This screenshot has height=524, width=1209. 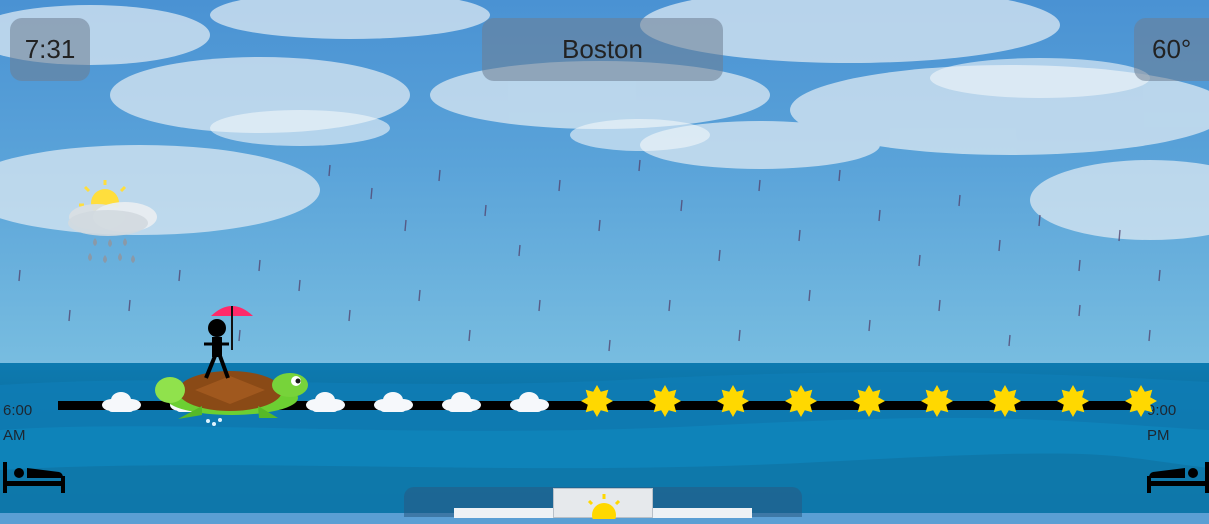 What do you see at coordinates (50, 49) in the screenshot?
I see `current-time: 7:31` at bounding box center [50, 49].